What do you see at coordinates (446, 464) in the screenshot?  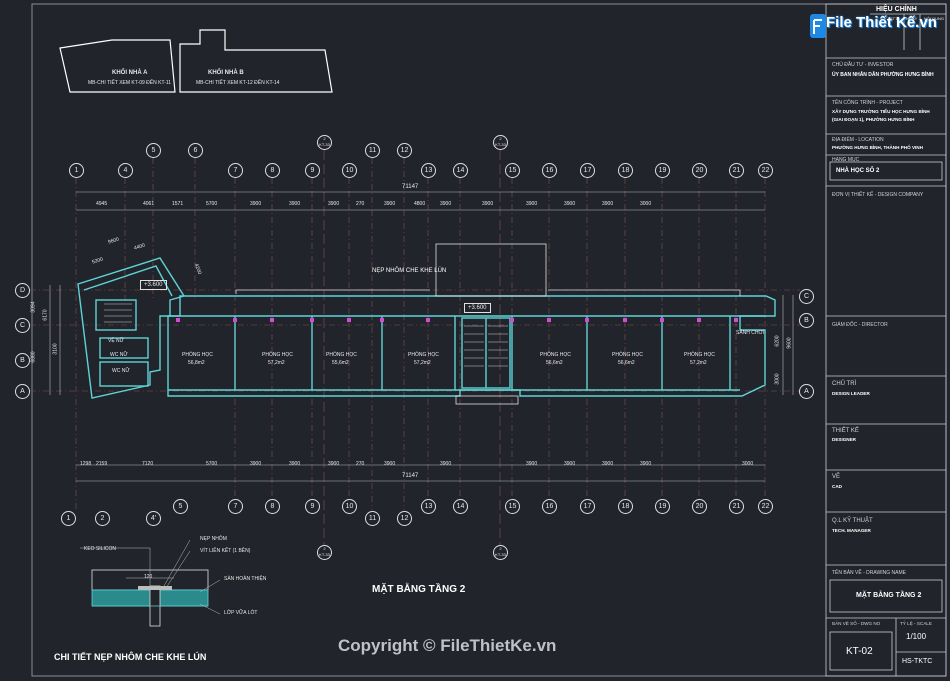 I see `bottom-dim-10: 3900` at bounding box center [446, 464].